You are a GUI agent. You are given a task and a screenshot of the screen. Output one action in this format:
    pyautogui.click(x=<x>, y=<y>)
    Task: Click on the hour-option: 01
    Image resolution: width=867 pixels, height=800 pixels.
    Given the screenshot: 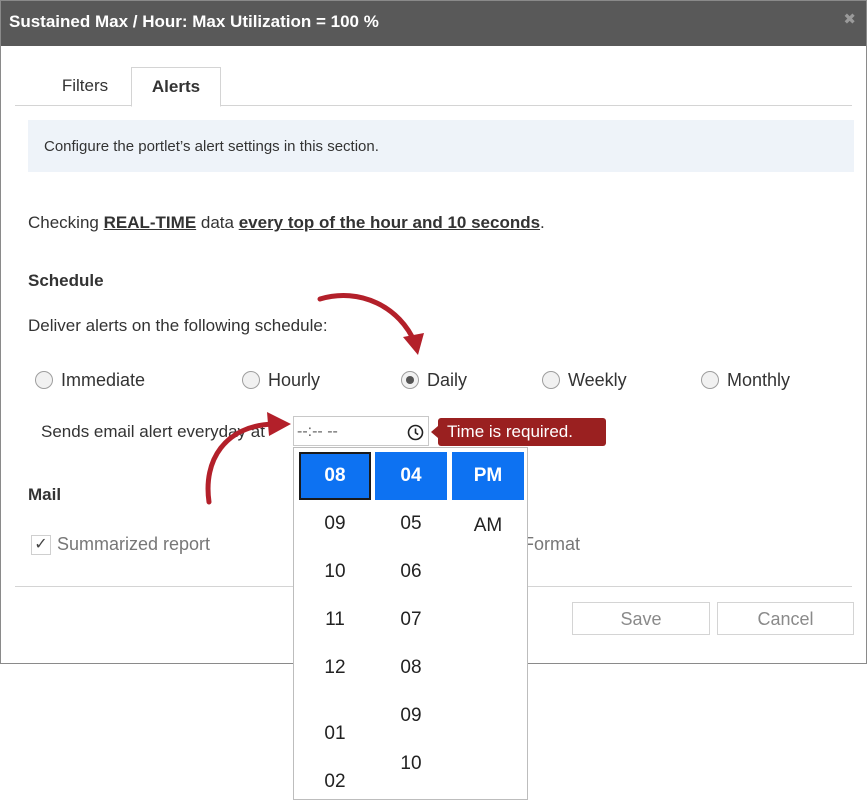 What is the action you would take?
    pyautogui.click(x=335, y=734)
    